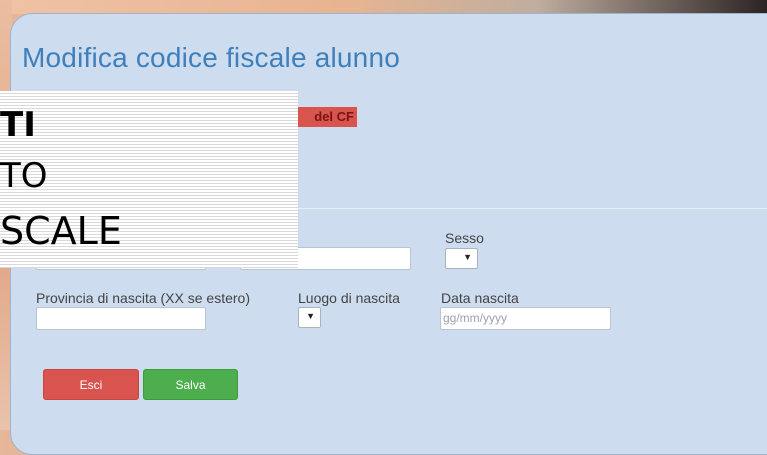 The height and width of the screenshot is (455, 767). Describe the element at coordinates (461, 258) in the screenshot. I see `sex-select: ▼` at that location.